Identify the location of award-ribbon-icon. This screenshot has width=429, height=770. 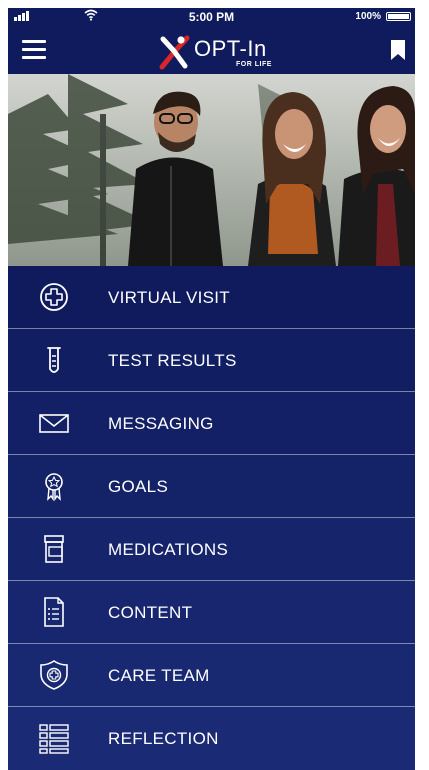
(54, 487).